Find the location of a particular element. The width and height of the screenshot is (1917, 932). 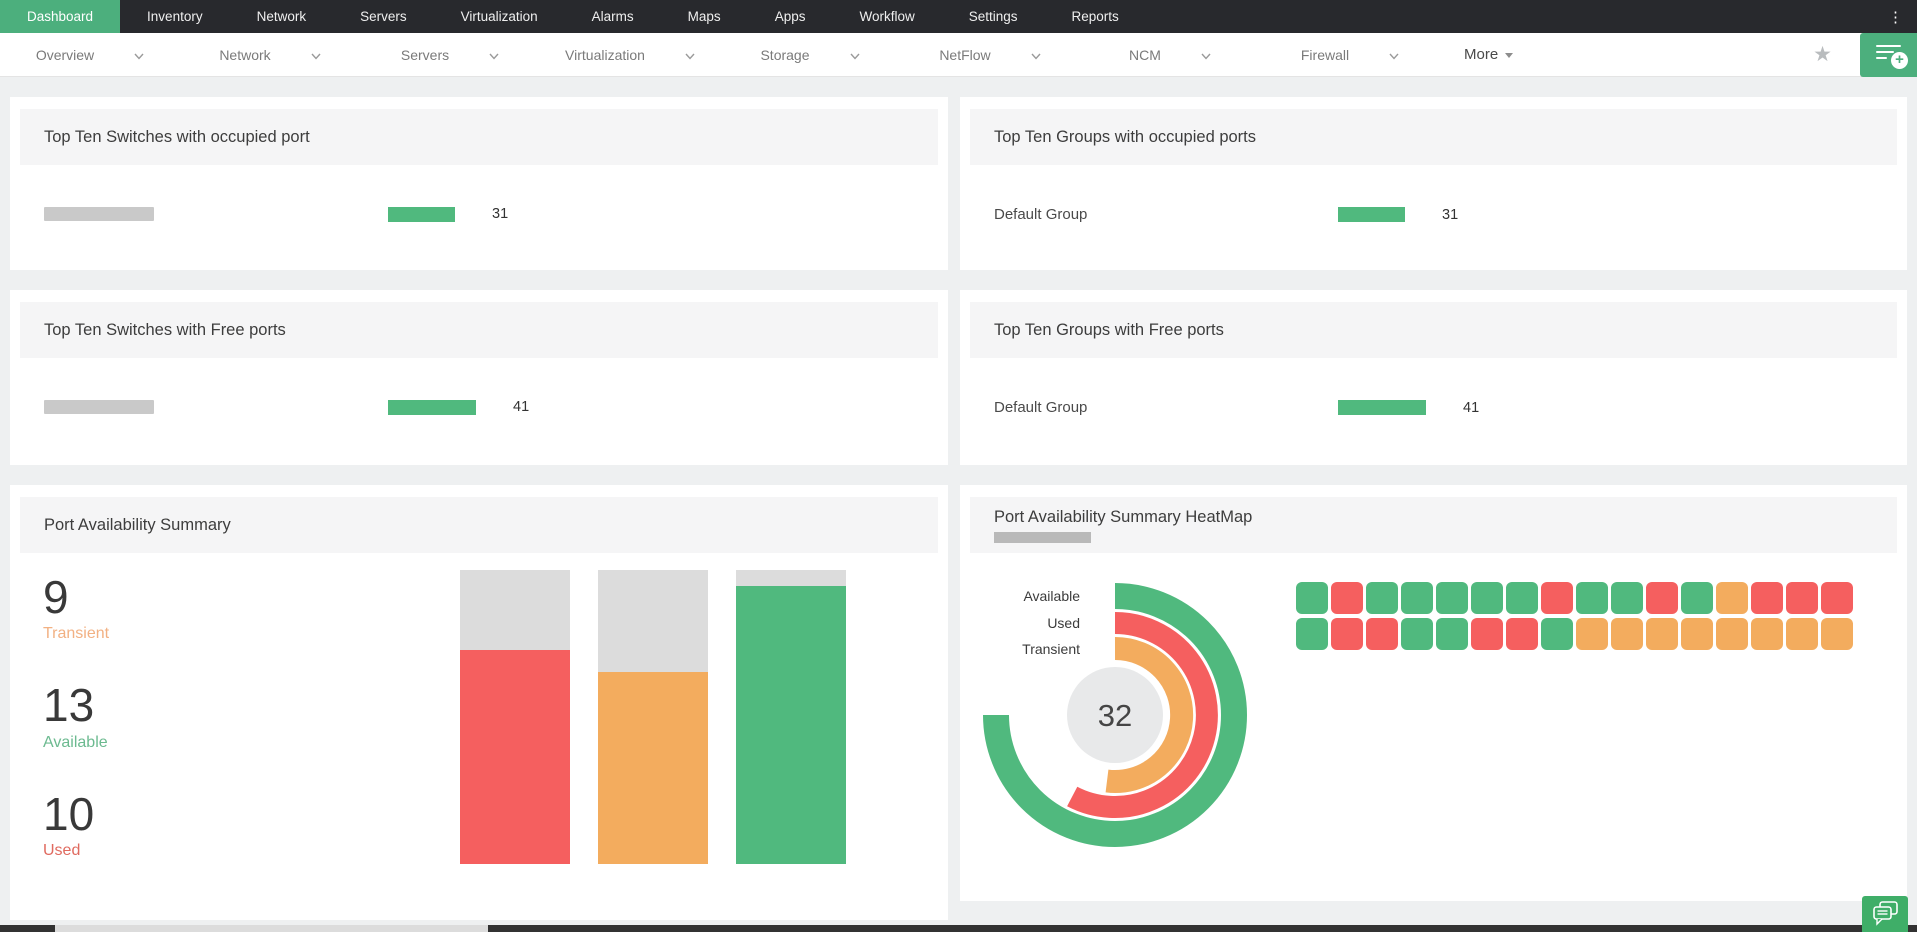

nav-item-maps: Maps is located at coordinates (704, 16).